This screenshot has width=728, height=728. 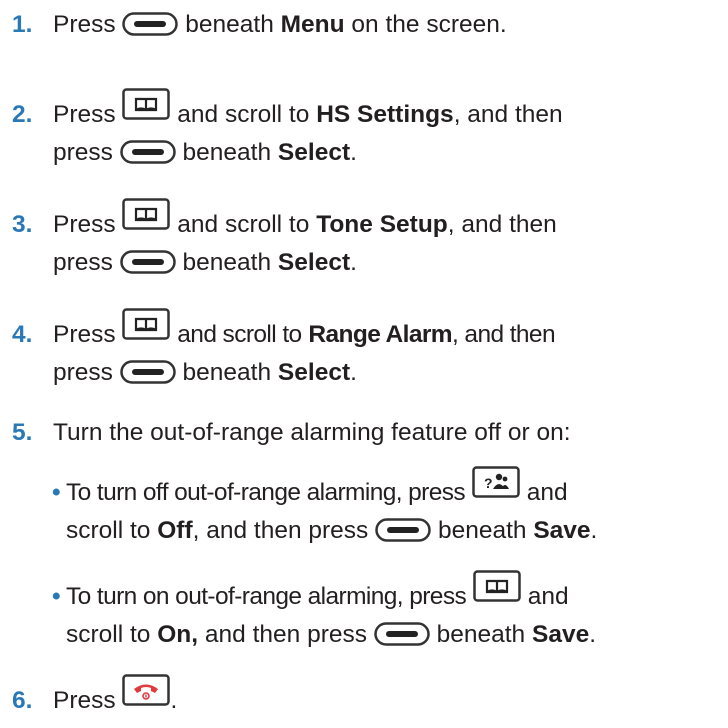 What do you see at coordinates (146, 690) in the screenshot?
I see `end-call-key-icon` at bounding box center [146, 690].